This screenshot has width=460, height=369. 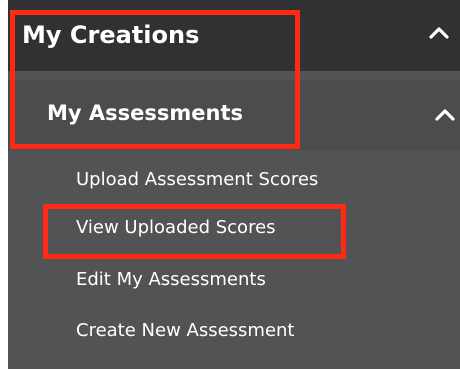 What do you see at coordinates (110, 35) in the screenshot?
I see `my-creations-title: My Creations` at bounding box center [110, 35].